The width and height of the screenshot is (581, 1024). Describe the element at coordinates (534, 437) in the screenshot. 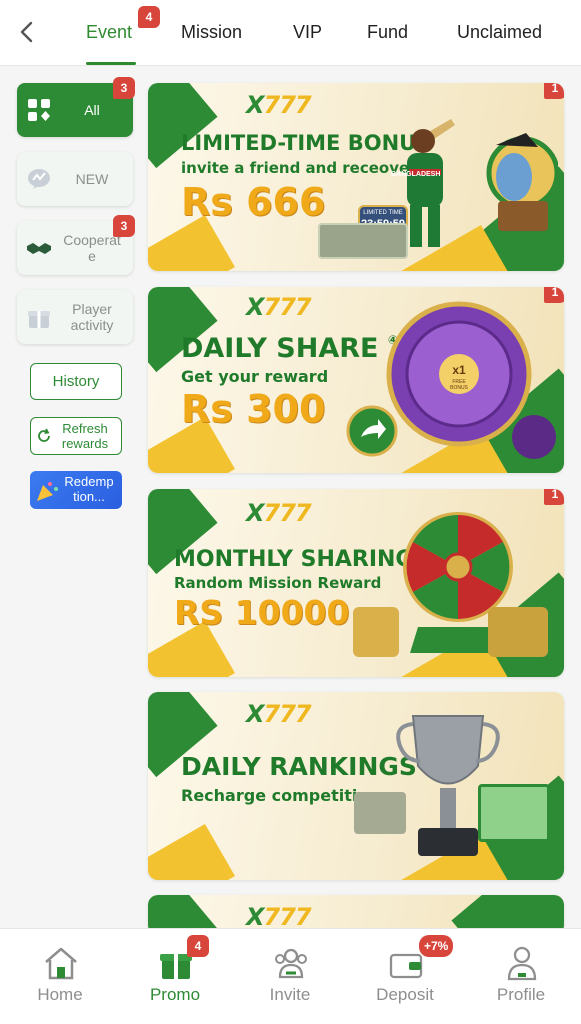

I see `coin-bag-image` at that location.